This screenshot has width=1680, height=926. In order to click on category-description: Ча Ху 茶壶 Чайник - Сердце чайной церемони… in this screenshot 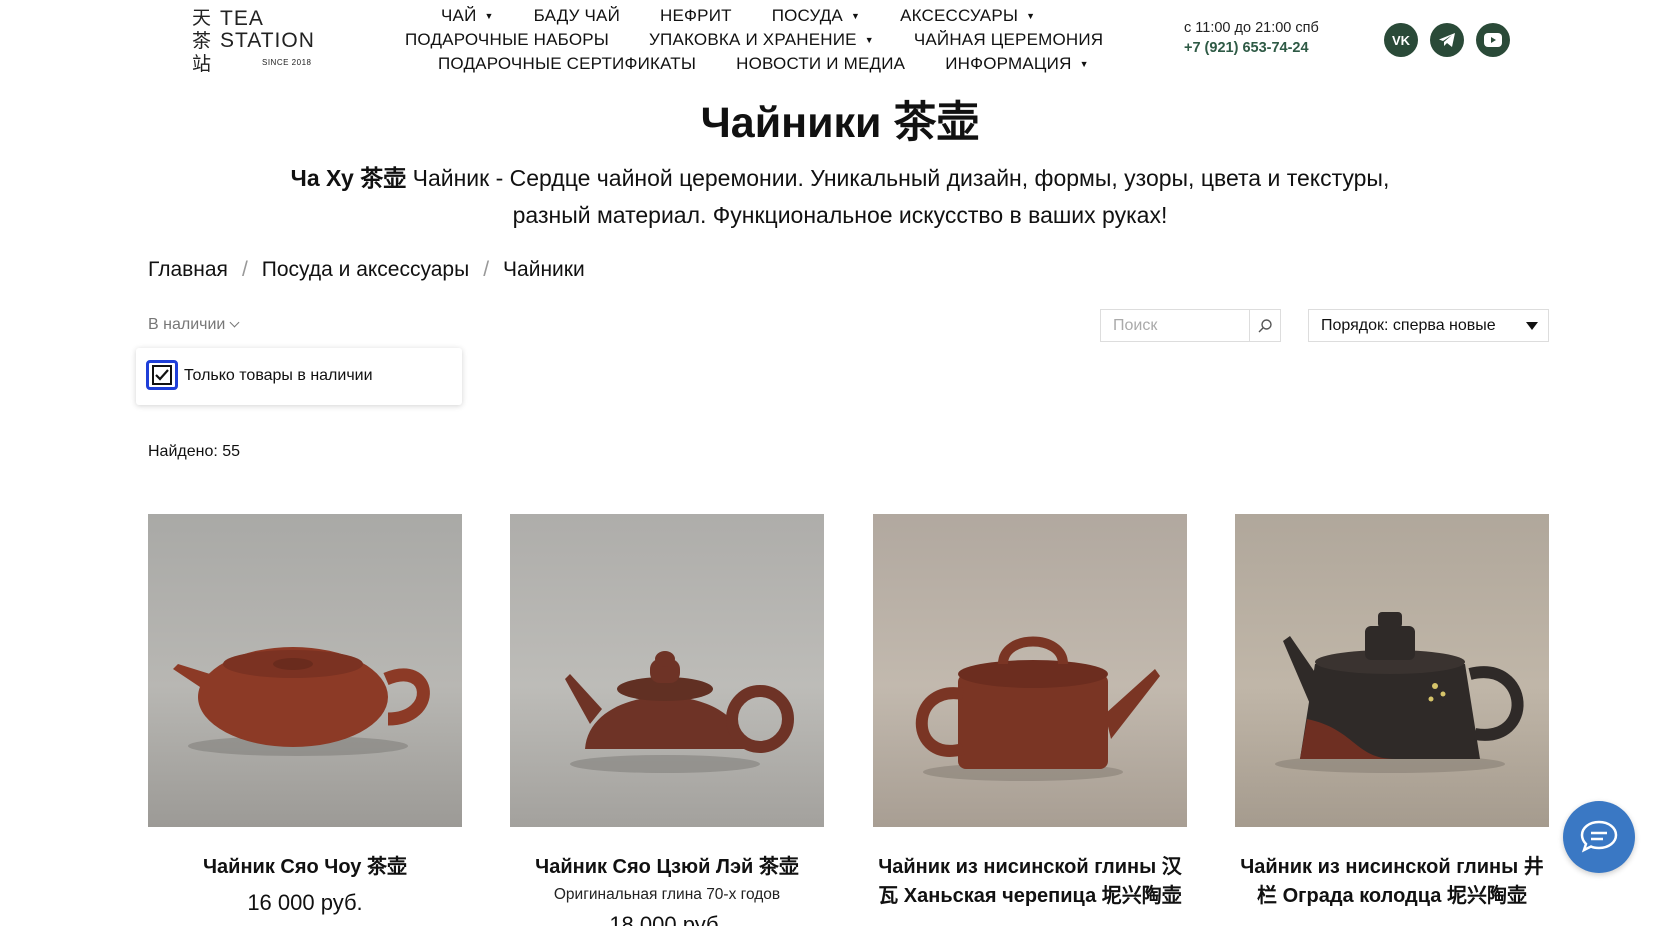, I will do `click(840, 197)`.